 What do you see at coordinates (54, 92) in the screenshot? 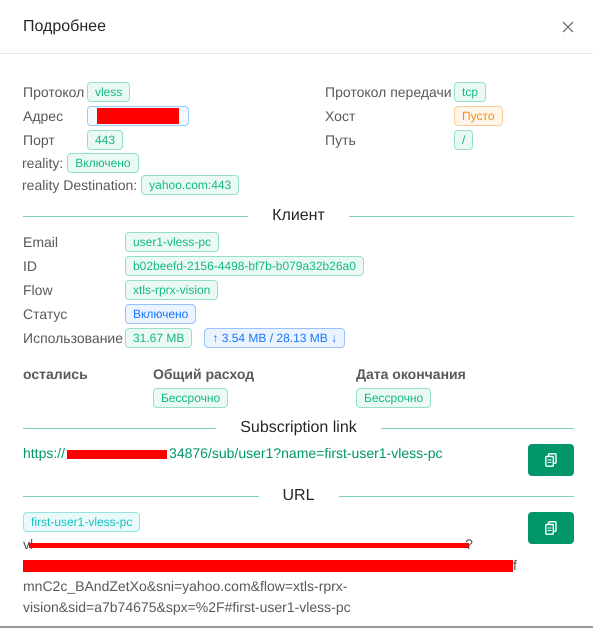
I see `field-label: Протокол` at bounding box center [54, 92].